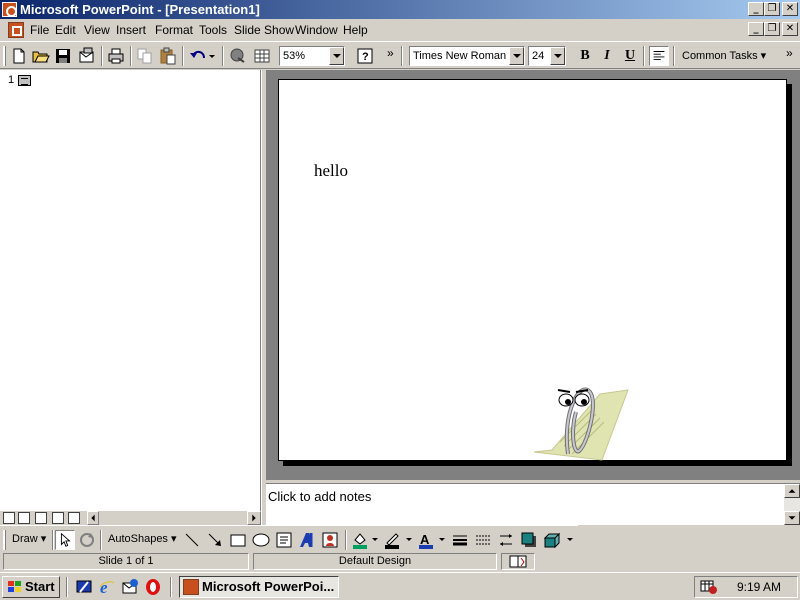 Image resolution: width=800 pixels, height=600 pixels. What do you see at coordinates (84, 587) in the screenshot?
I see `show-desktop-icon` at bounding box center [84, 587].